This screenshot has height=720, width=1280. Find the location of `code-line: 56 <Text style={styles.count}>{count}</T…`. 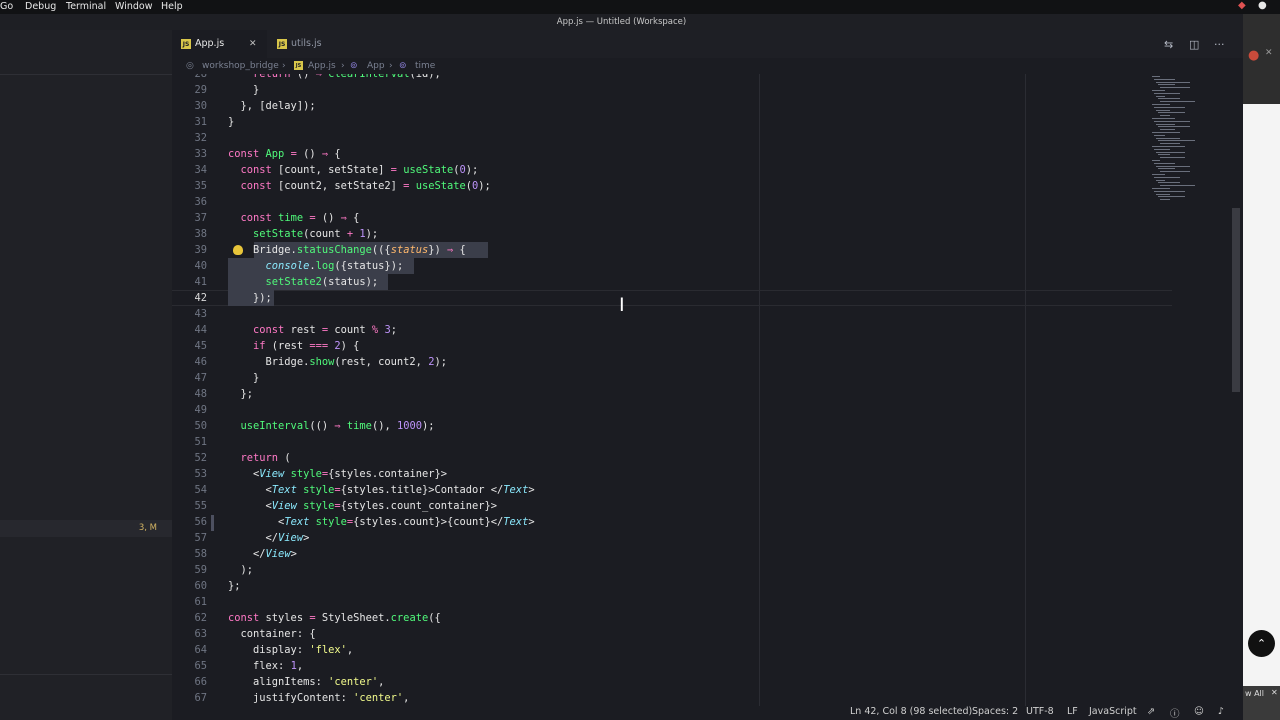

code-line: 56 <Text style={styles.count}>{count}</T… is located at coordinates (672, 522).